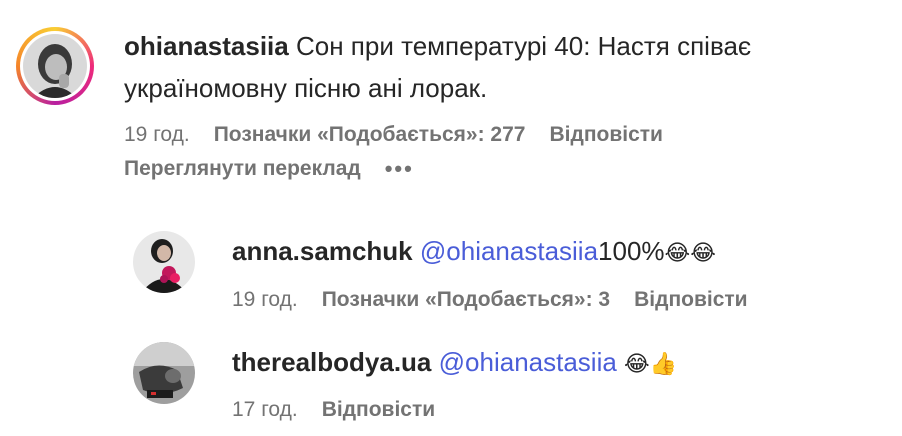 Image resolution: width=902 pixels, height=436 pixels. What do you see at coordinates (242, 169) in the screenshot?
I see `see-translation-link: Переглянути переклад` at bounding box center [242, 169].